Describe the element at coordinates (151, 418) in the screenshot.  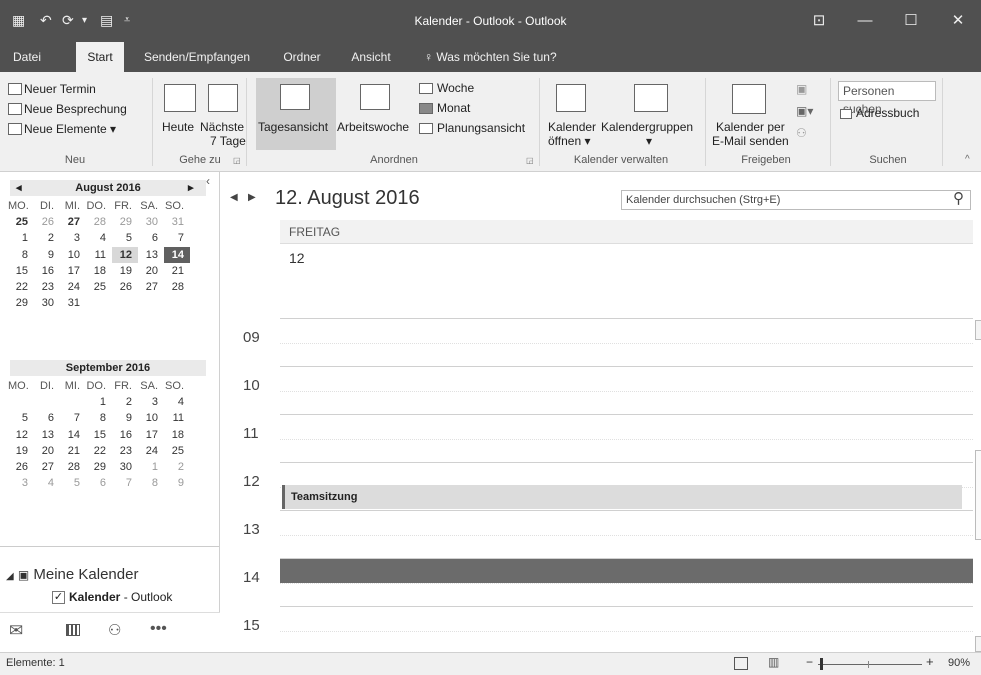
I see `minical-day: 10` at that location.